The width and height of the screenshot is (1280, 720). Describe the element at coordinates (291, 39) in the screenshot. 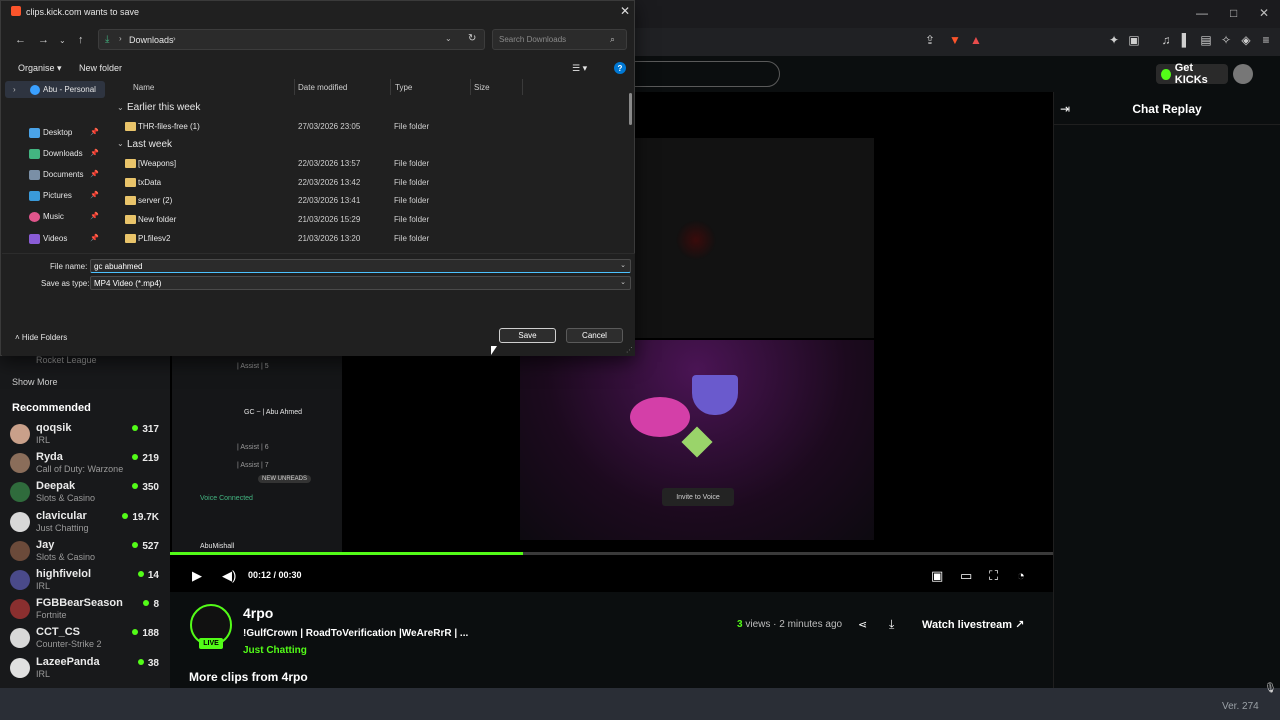

I see `address-bar: ⤓ › Downloads › ⌄ ↻` at that location.